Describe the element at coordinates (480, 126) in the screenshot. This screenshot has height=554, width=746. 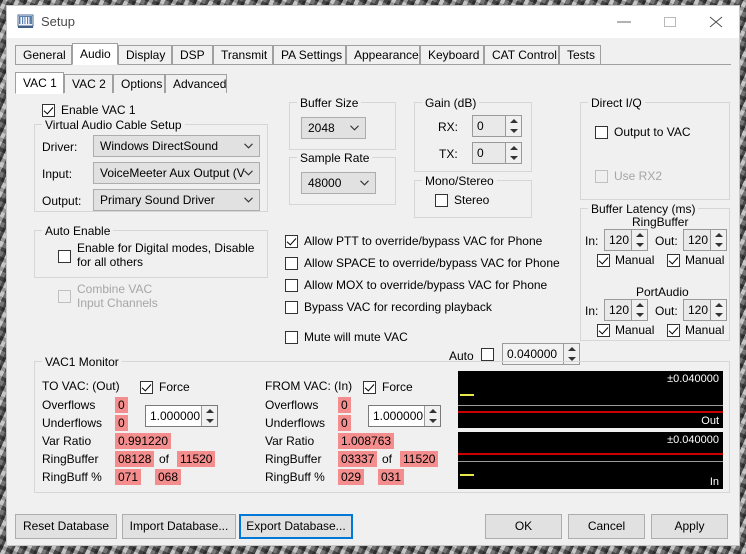
I see `gain-rx-value: 0` at that location.